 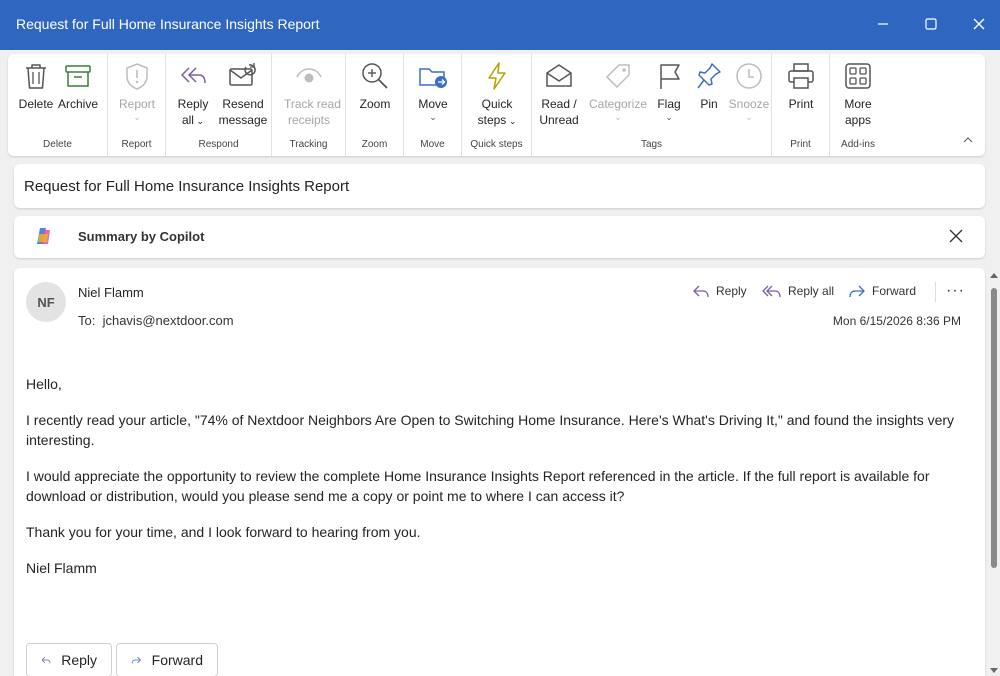 What do you see at coordinates (167, 659) in the screenshot?
I see `bottom-forward-button: Forward` at bounding box center [167, 659].